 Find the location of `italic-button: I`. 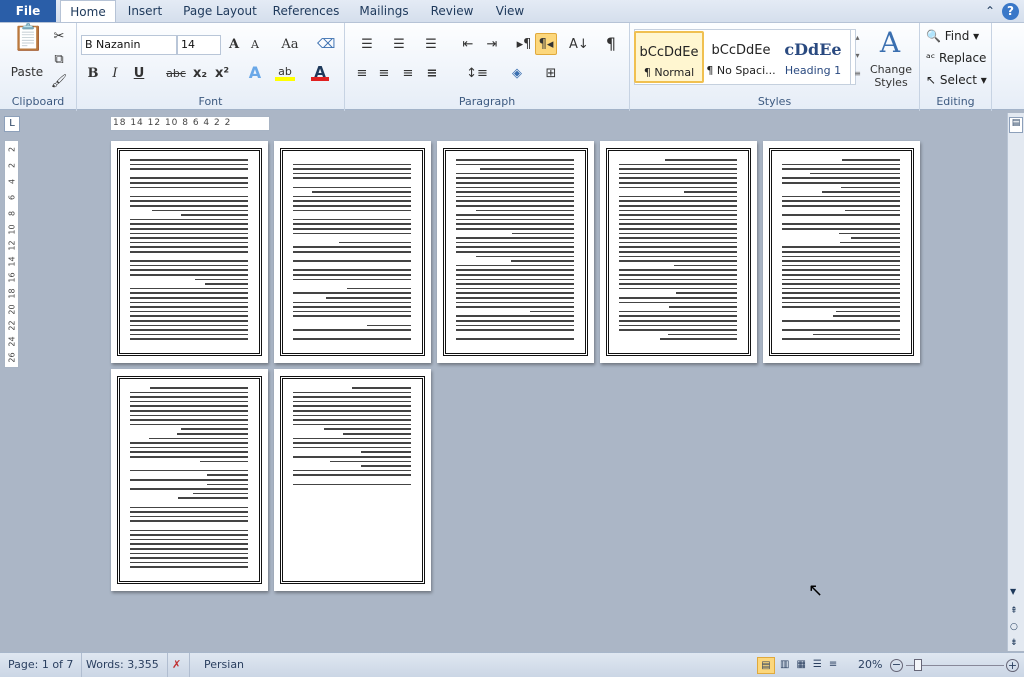

italic-button: I is located at coordinates (115, 74).